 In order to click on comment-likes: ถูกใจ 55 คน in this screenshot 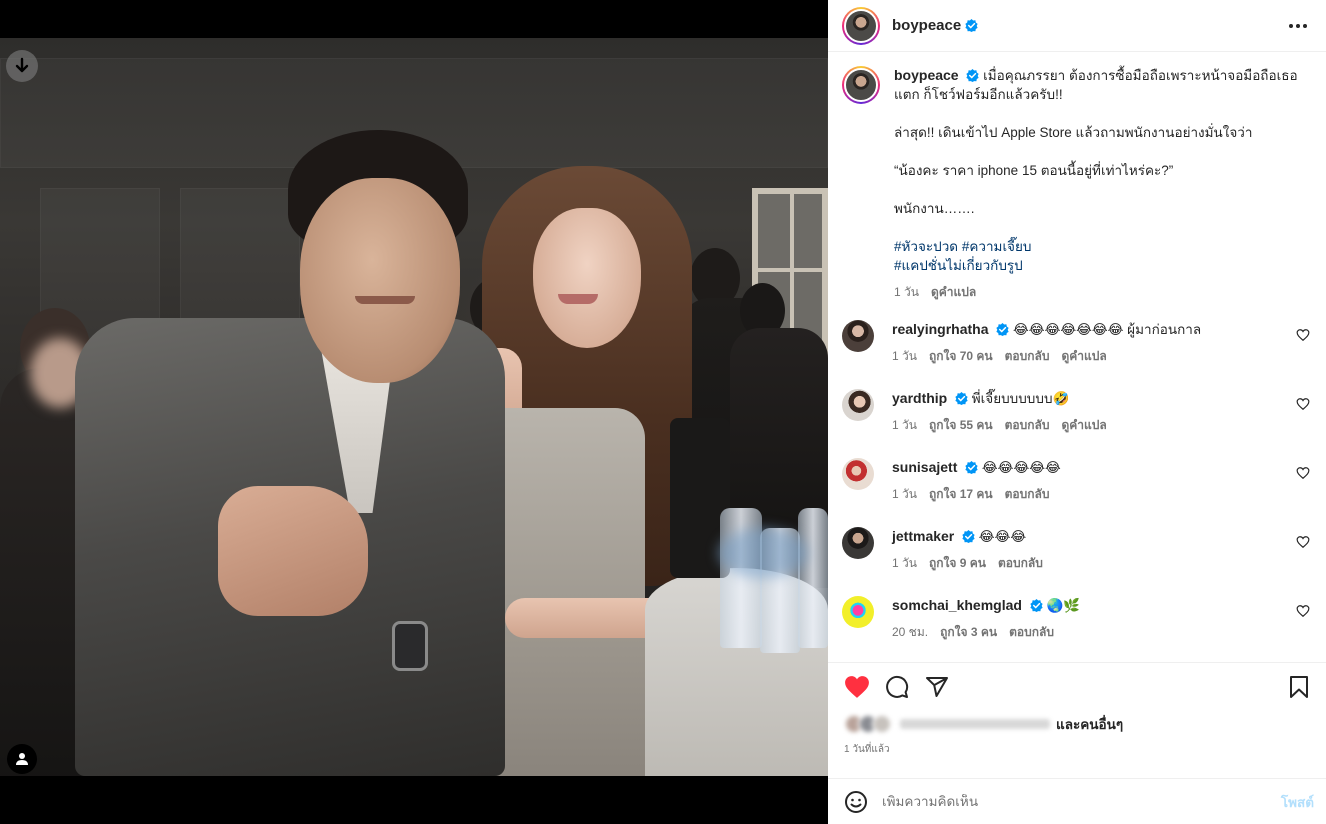, I will do `click(961, 425)`.